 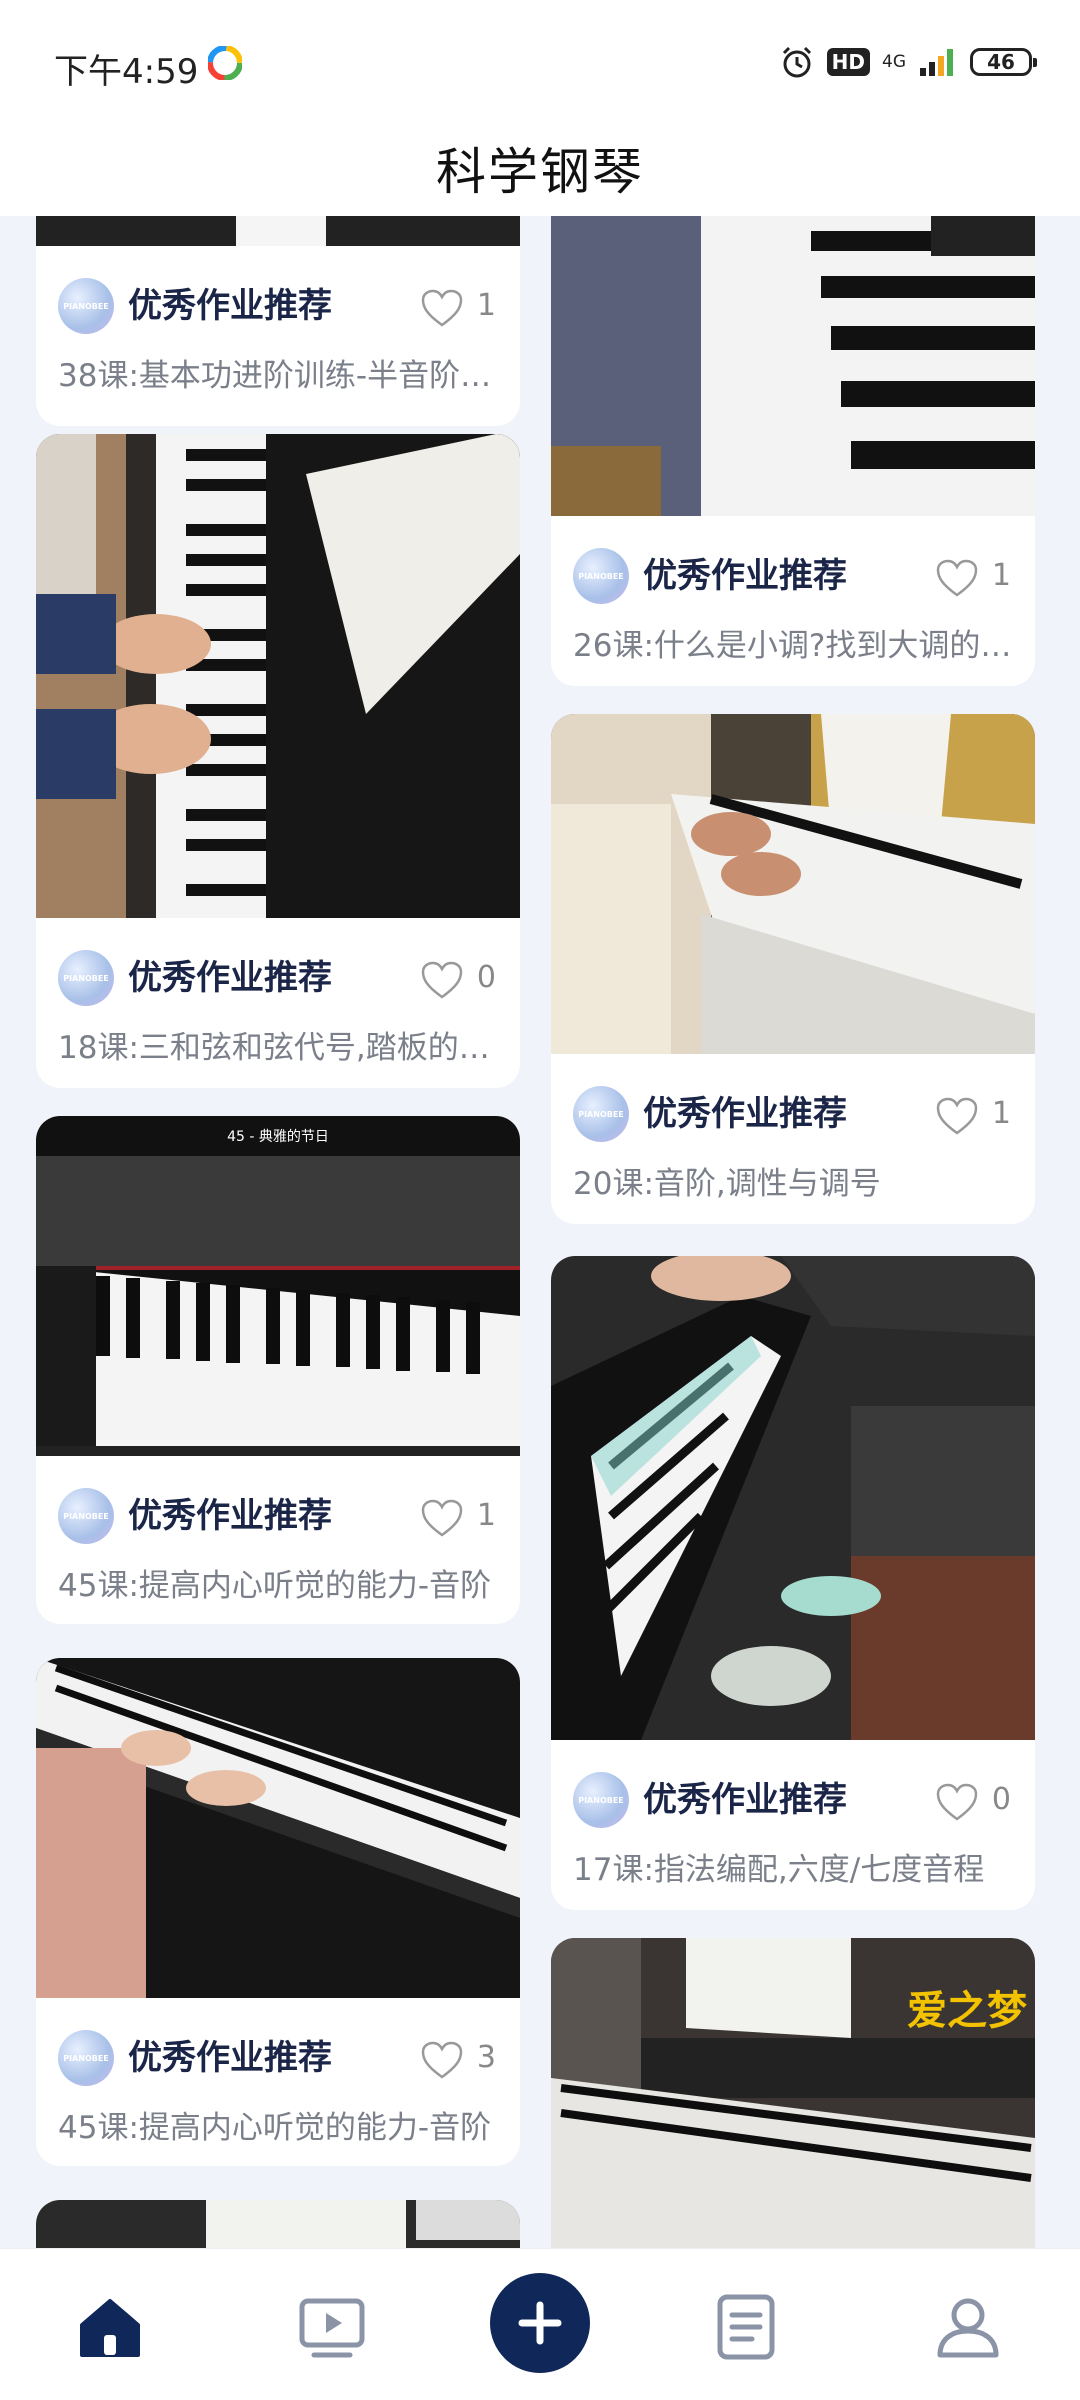 I want to click on homework-card: PIANOBEE 优秀作业推荐 1 20课:音阶,调性与调号, so click(x=793, y=969).